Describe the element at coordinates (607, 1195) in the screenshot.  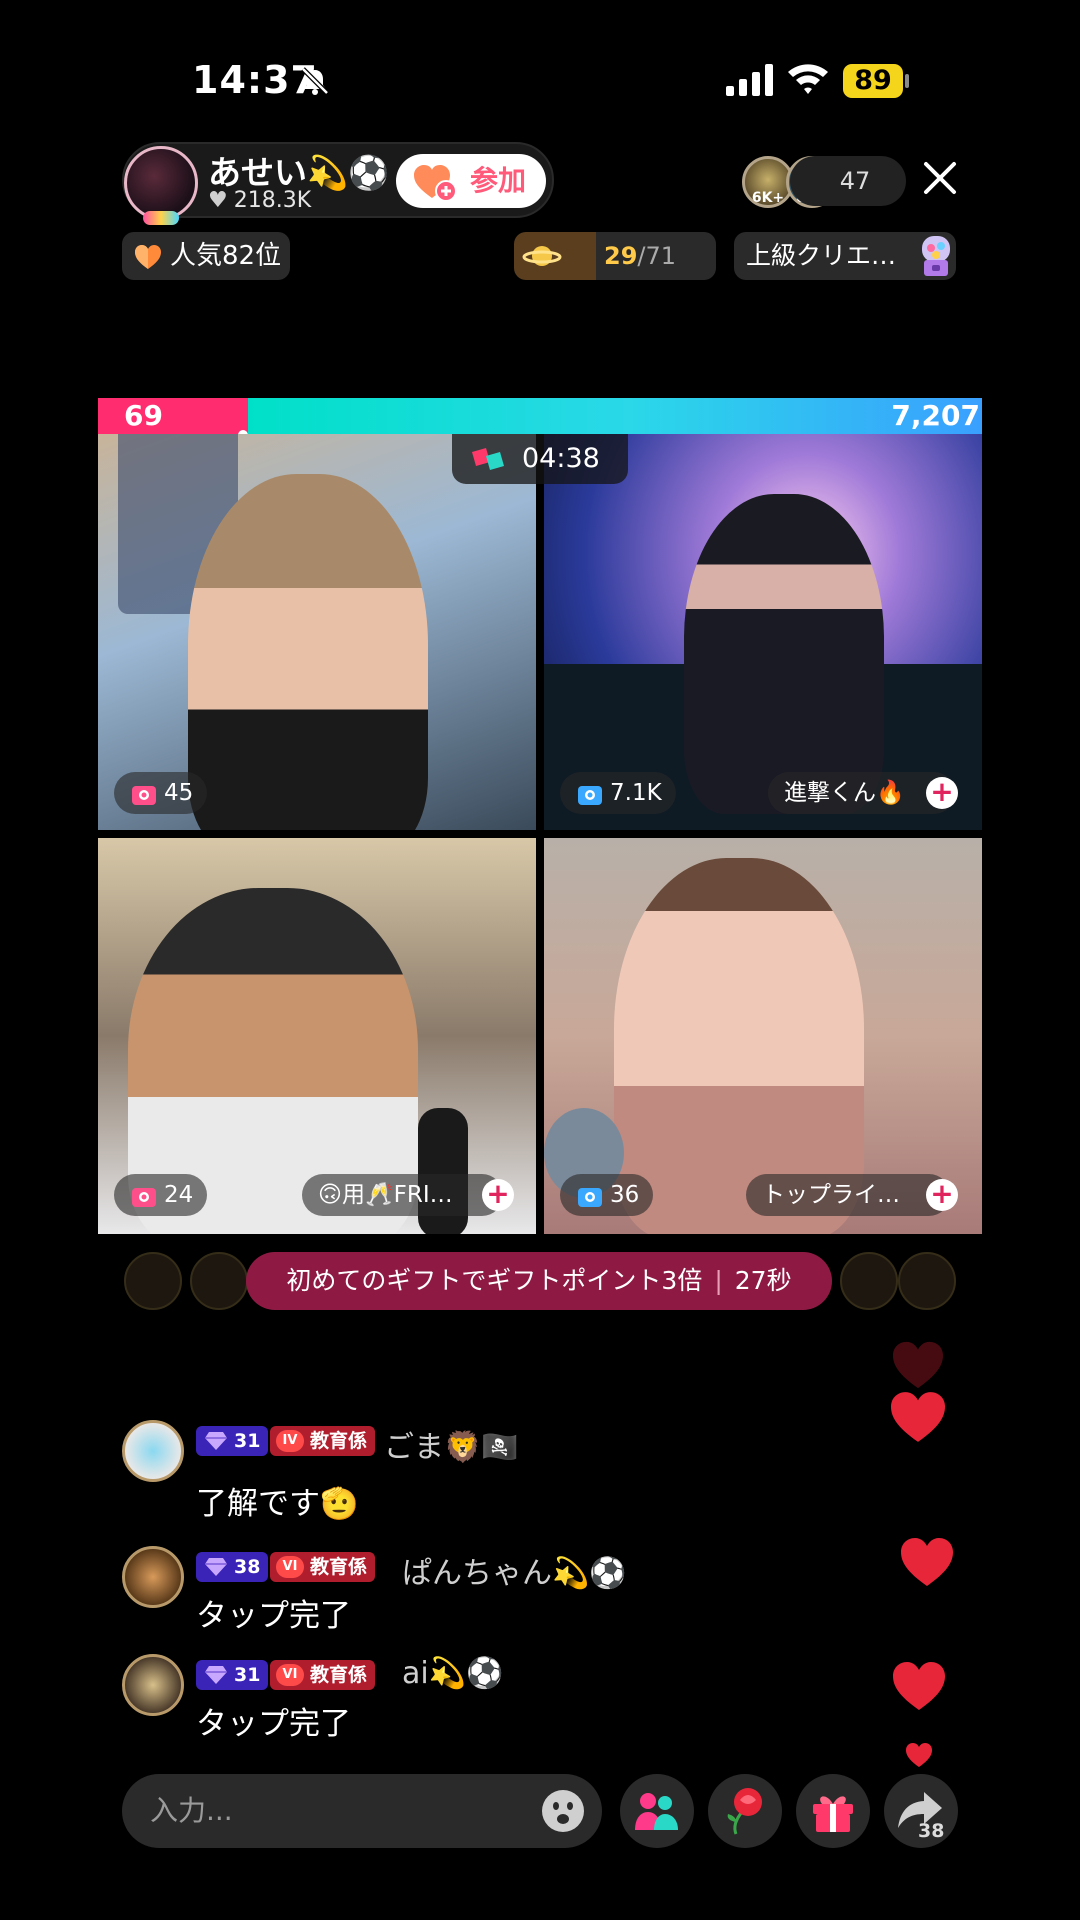
I see `tile-4-score: 36` at that location.